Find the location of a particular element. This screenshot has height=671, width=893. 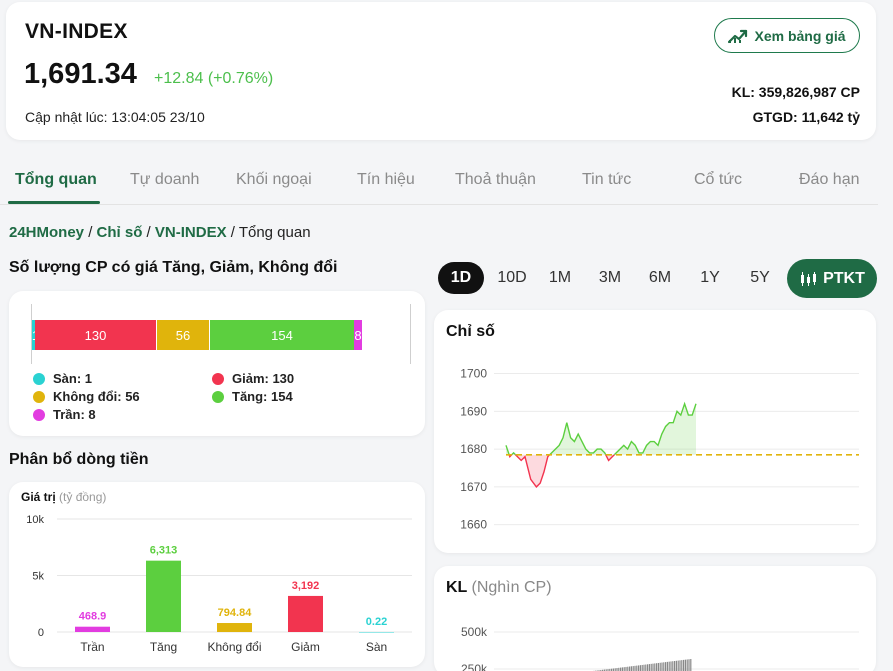

flow-y-tick-label: 0 is located at coordinates (41, 633).